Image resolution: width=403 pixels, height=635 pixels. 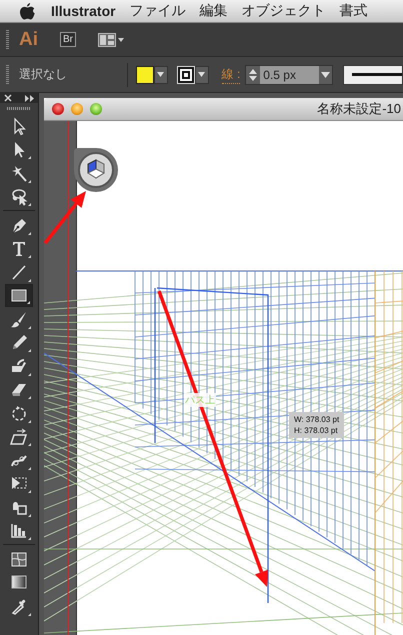 I want to click on perspective-widget-icon, so click(x=96, y=170).